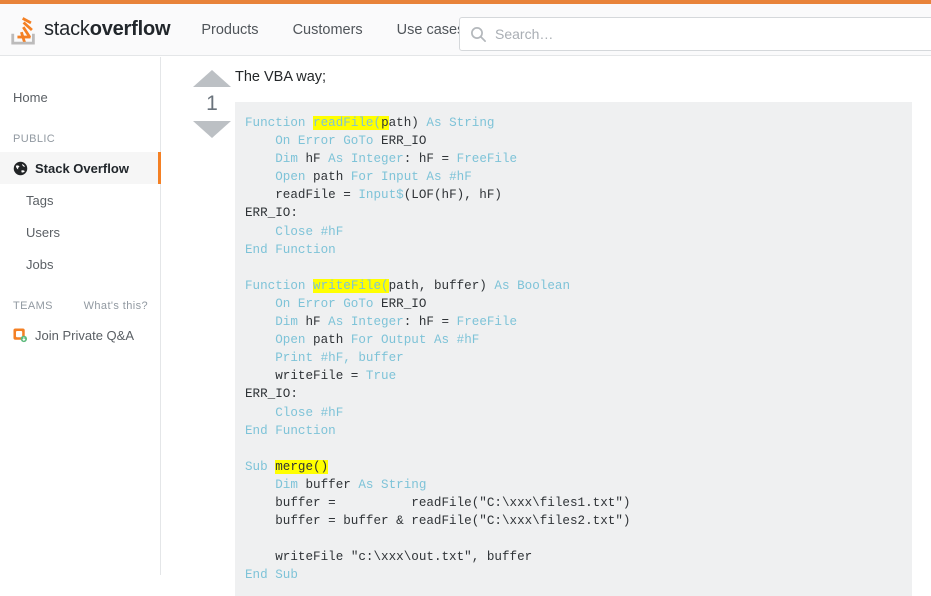  What do you see at coordinates (229, 30) in the screenshot?
I see `nav-products: Products` at bounding box center [229, 30].